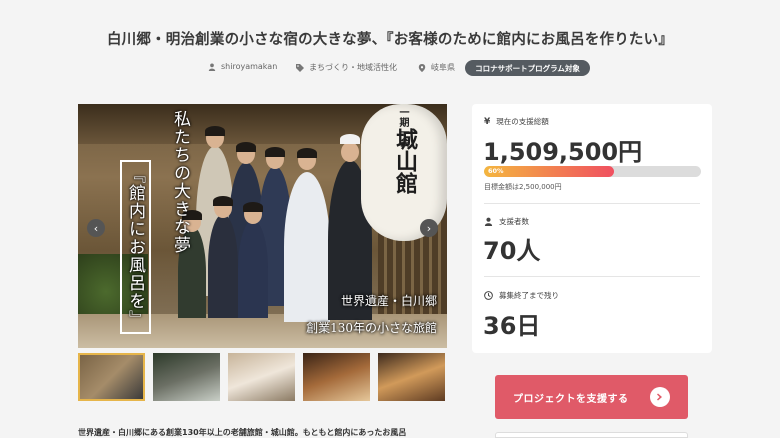 The image size is (780, 438). What do you see at coordinates (180, 182) in the screenshot?
I see `hero-dream-text: 私たちの大きな夢` at bounding box center [180, 182].